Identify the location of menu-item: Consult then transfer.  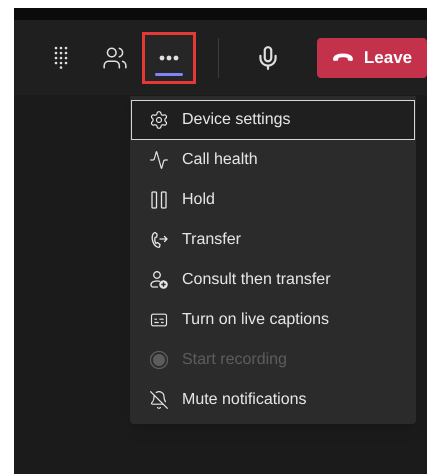
(273, 280).